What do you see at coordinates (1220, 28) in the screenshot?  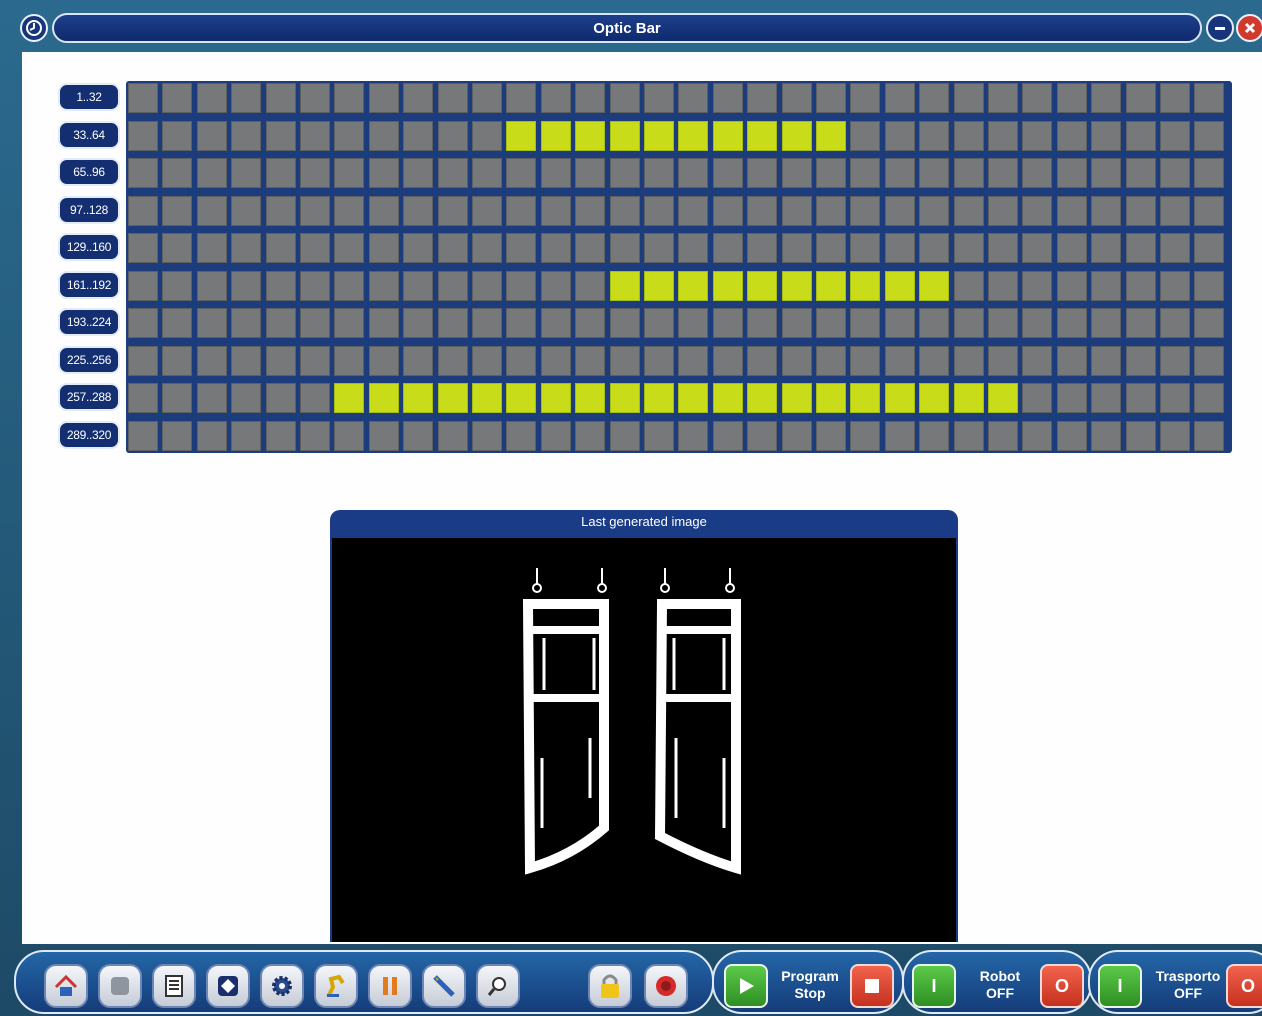 I see `minimize-button` at bounding box center [1220, 28].